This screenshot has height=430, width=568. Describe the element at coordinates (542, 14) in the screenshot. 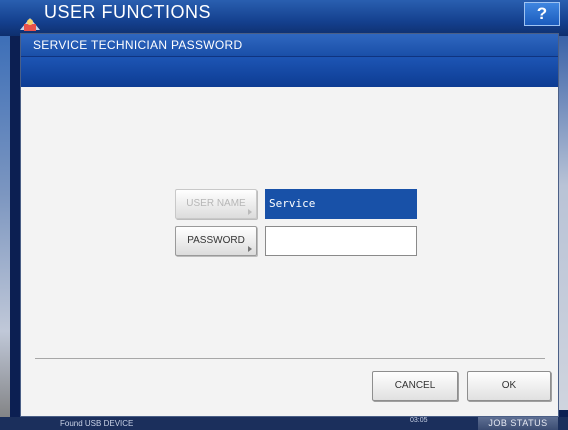

I see `help-button: ?` at that location.